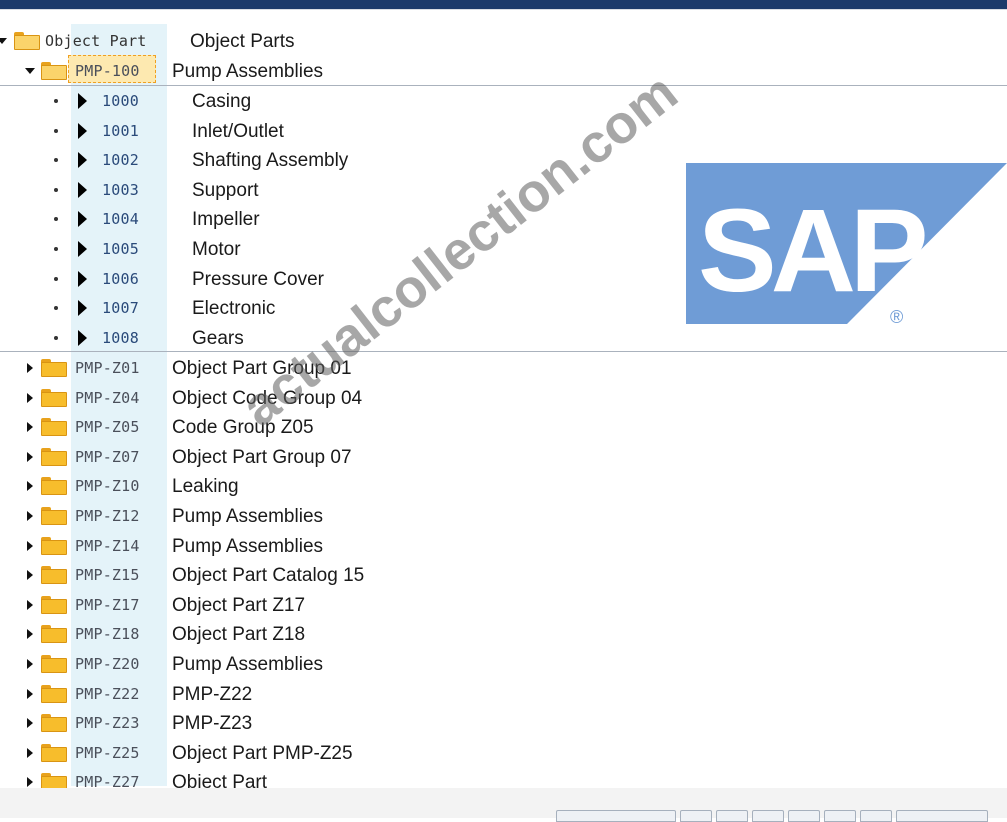 The height and width of the screenshot is (822, 1007). Describe the element at coordinates (107, 575) in the screenshot. I see `node-code: PMP-Z15` at that location.